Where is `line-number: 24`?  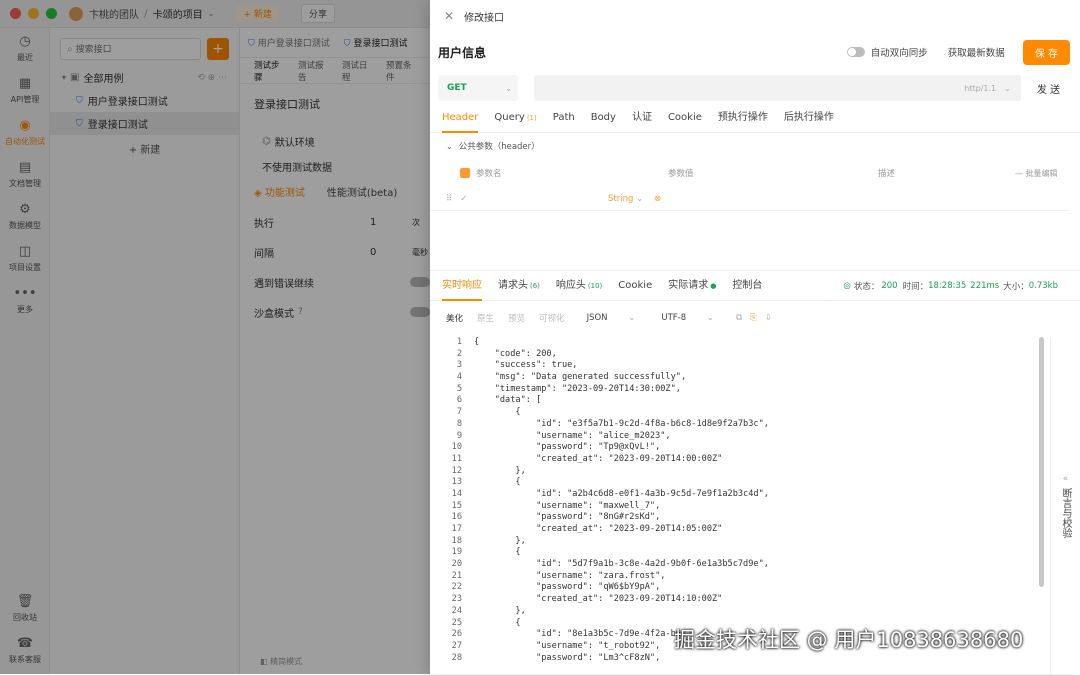
line-number: 24 is located at coordinates (456, 610).